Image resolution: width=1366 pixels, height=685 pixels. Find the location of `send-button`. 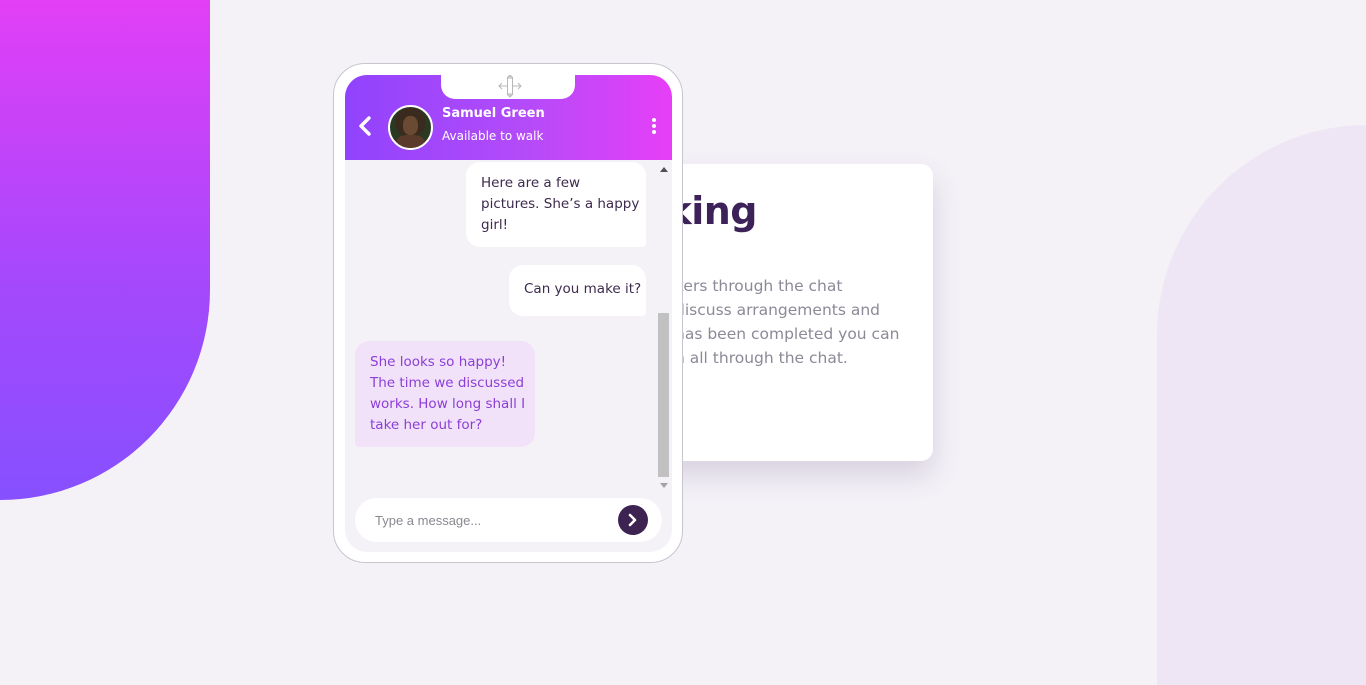

send-button is located at coordinates (633, 520).